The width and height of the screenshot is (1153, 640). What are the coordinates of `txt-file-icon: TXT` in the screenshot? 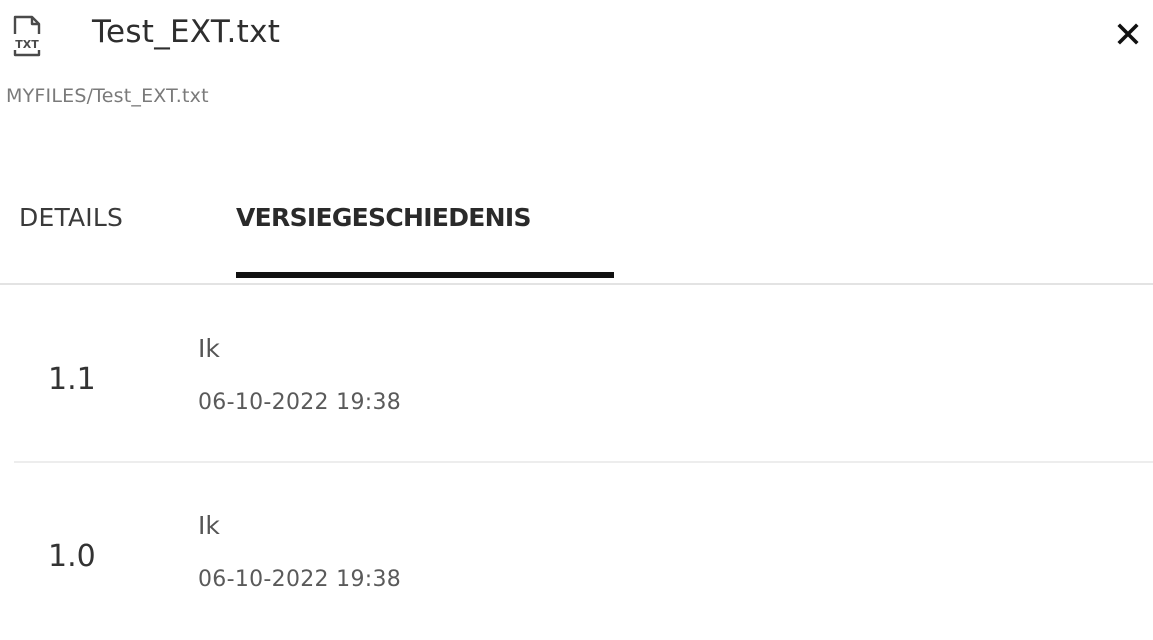 It's located at (29, 35).